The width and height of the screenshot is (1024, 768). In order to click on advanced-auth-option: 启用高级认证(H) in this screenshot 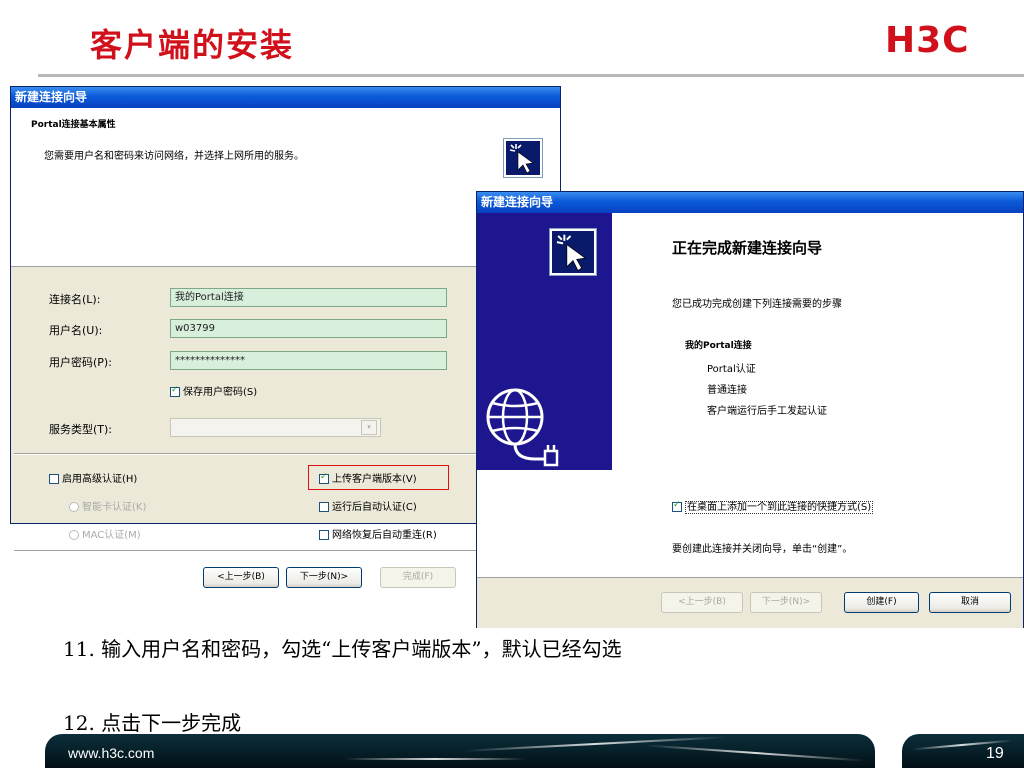, I will do `click(93, 477)`.